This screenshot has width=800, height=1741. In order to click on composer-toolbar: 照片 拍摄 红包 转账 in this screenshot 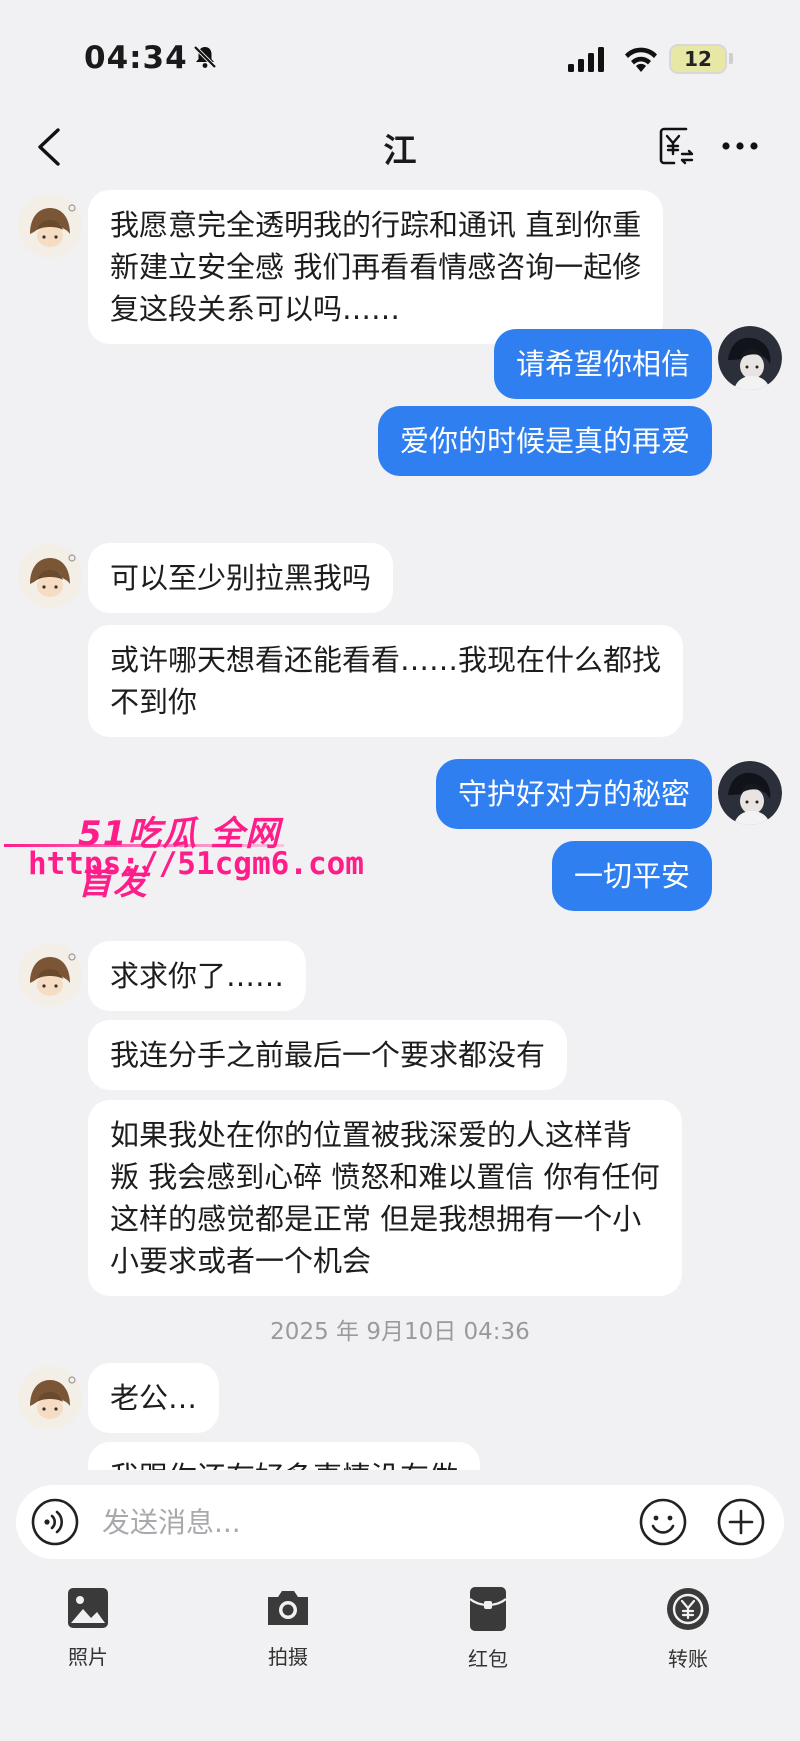, I will do `click(400, 1640)`.